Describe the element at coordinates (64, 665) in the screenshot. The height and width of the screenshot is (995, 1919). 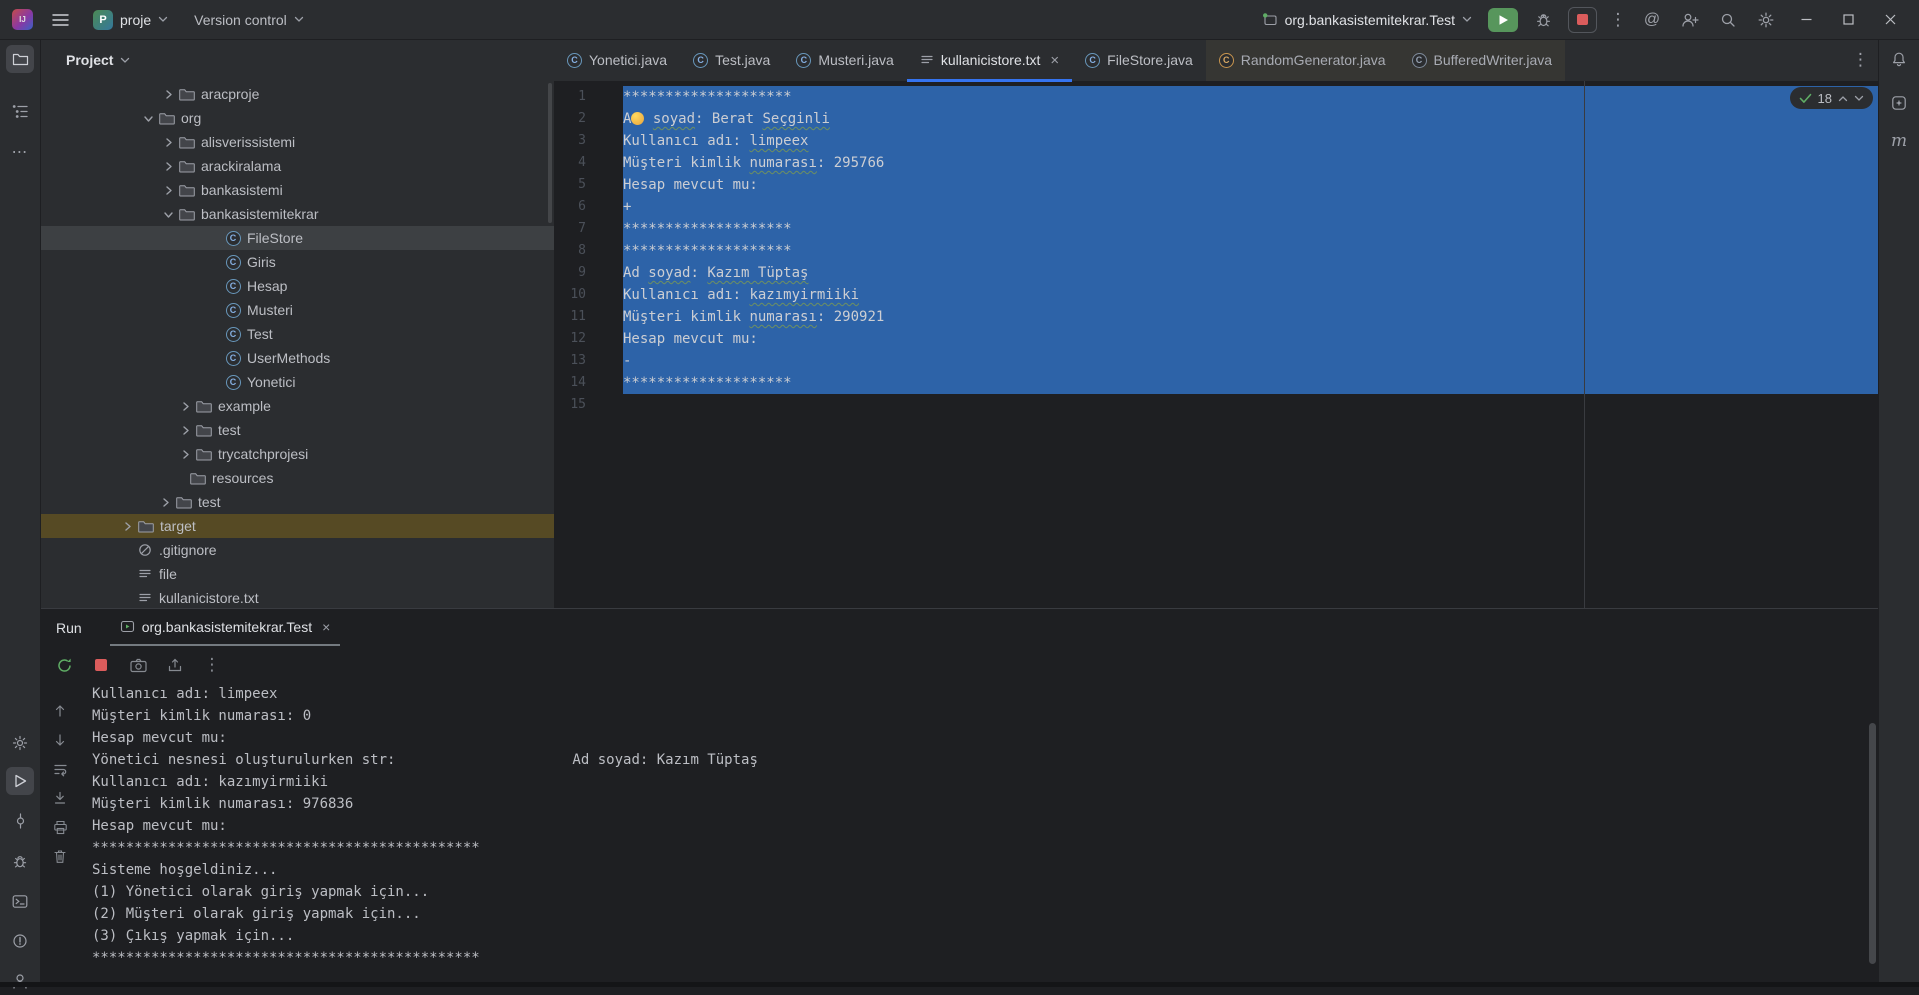
I see `rerun-button` at that location.